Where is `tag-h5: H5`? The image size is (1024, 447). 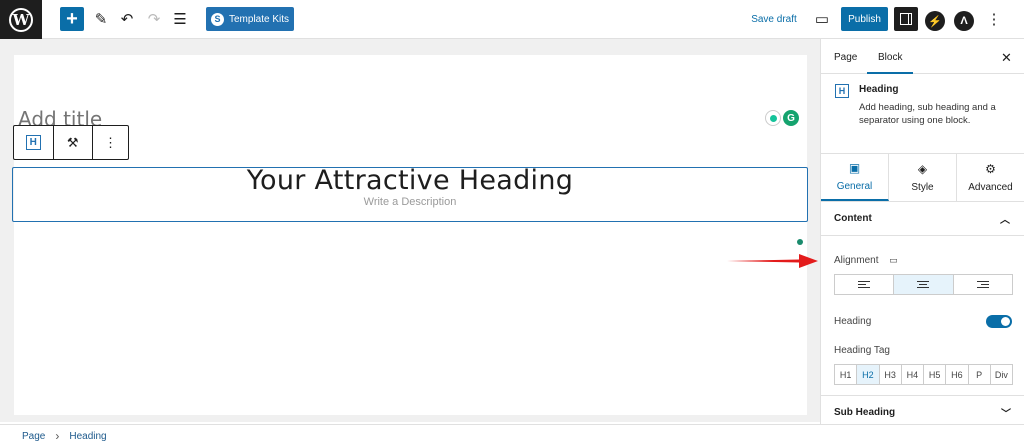
tag-h5: H5 is located at coordinates (935, 374).